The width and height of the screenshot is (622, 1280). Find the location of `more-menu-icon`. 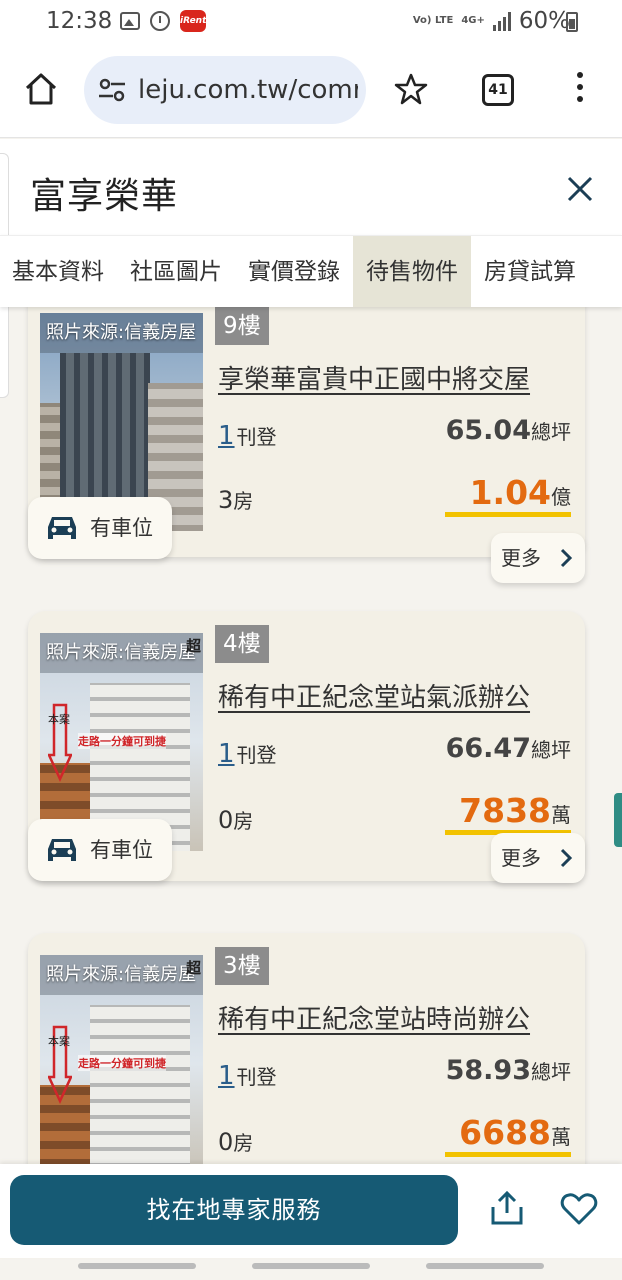

more-menu-icon is located at coordinates (580, 90).